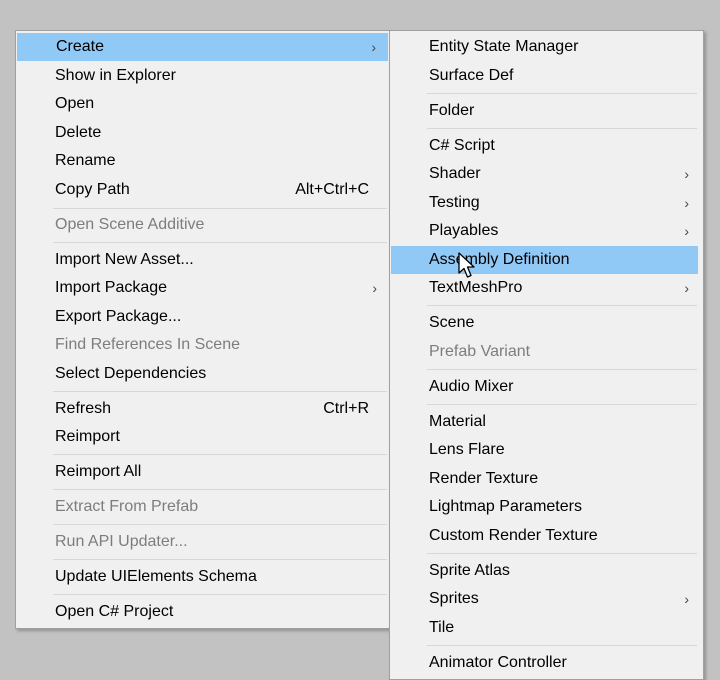 This screenshot has height=680, width=720. I want to click on menu-item-open-scene-additive: Open Scene Additive, so click(202, 225).